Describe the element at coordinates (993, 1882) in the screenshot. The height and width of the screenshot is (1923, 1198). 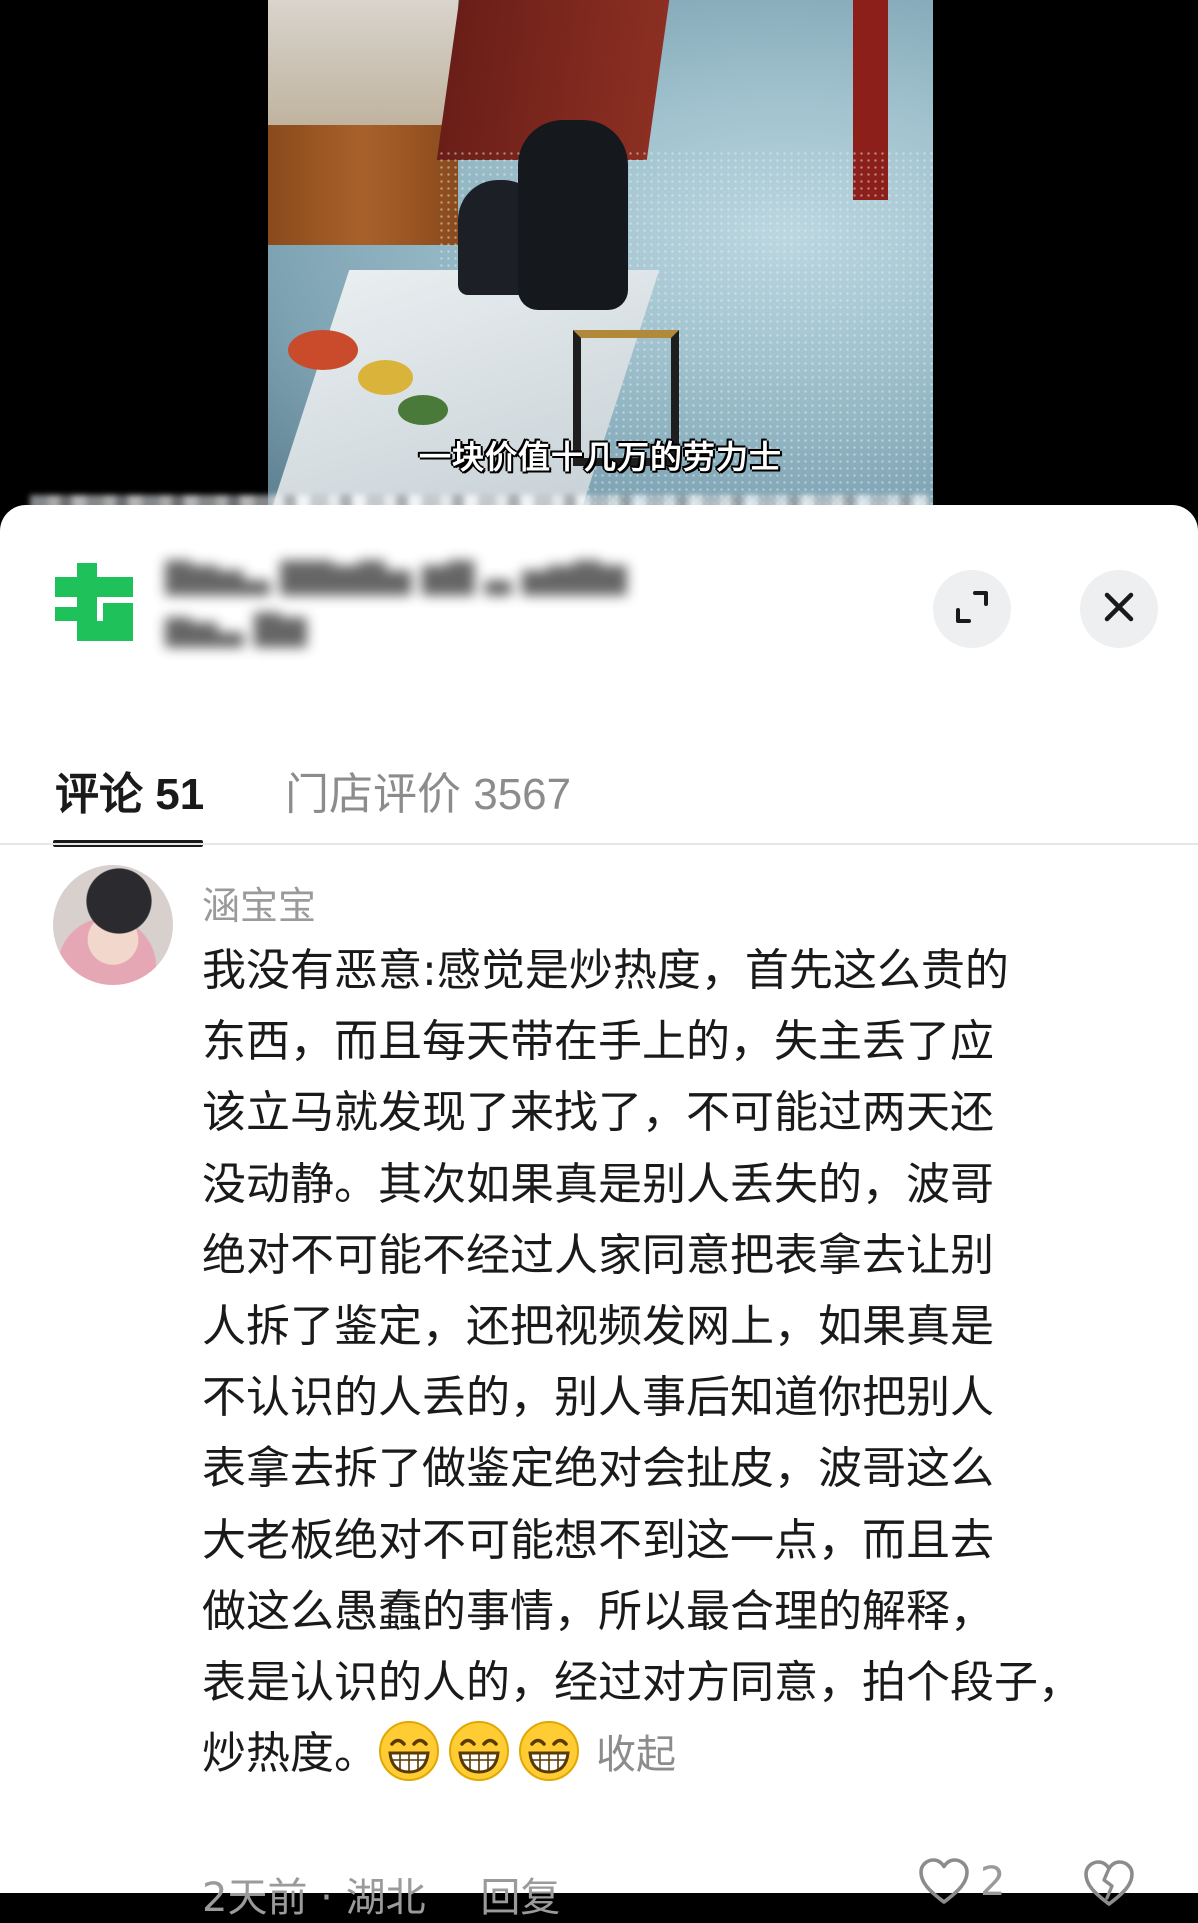
I see `like-count: 2` at that location.